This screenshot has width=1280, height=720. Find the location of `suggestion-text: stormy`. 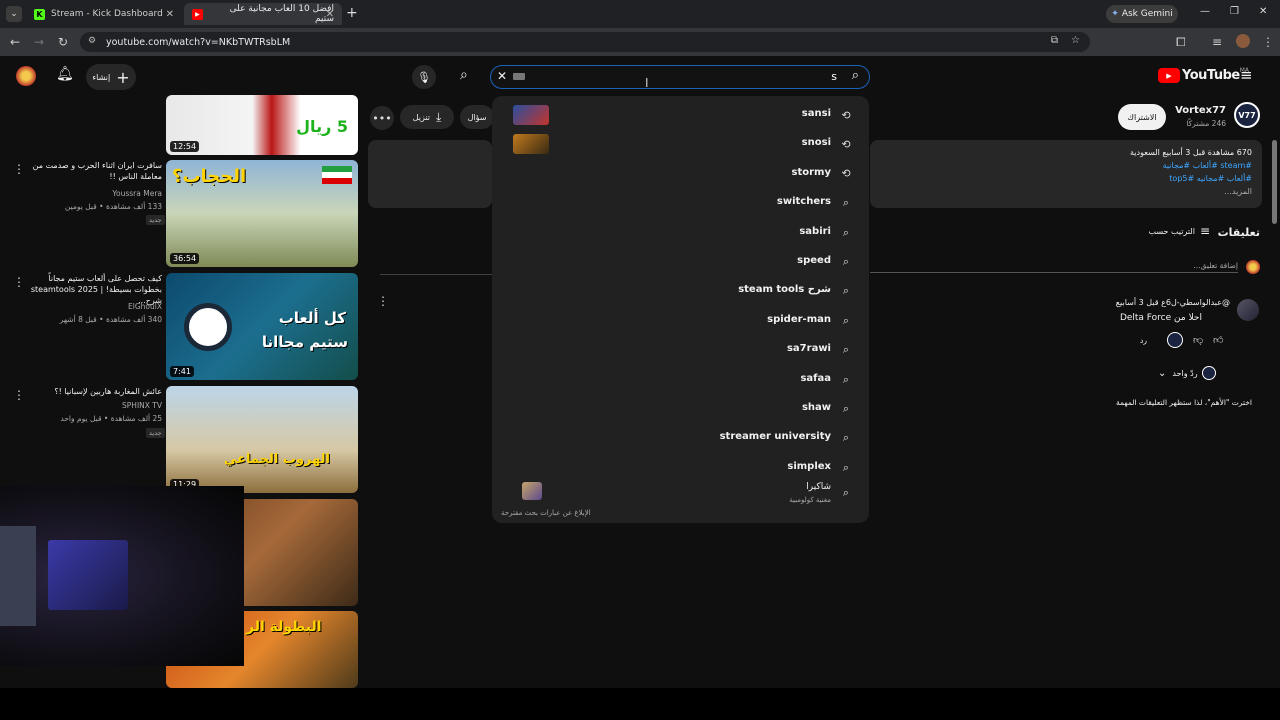

suggestion-text: stormy is located at coordinates (811, 172).